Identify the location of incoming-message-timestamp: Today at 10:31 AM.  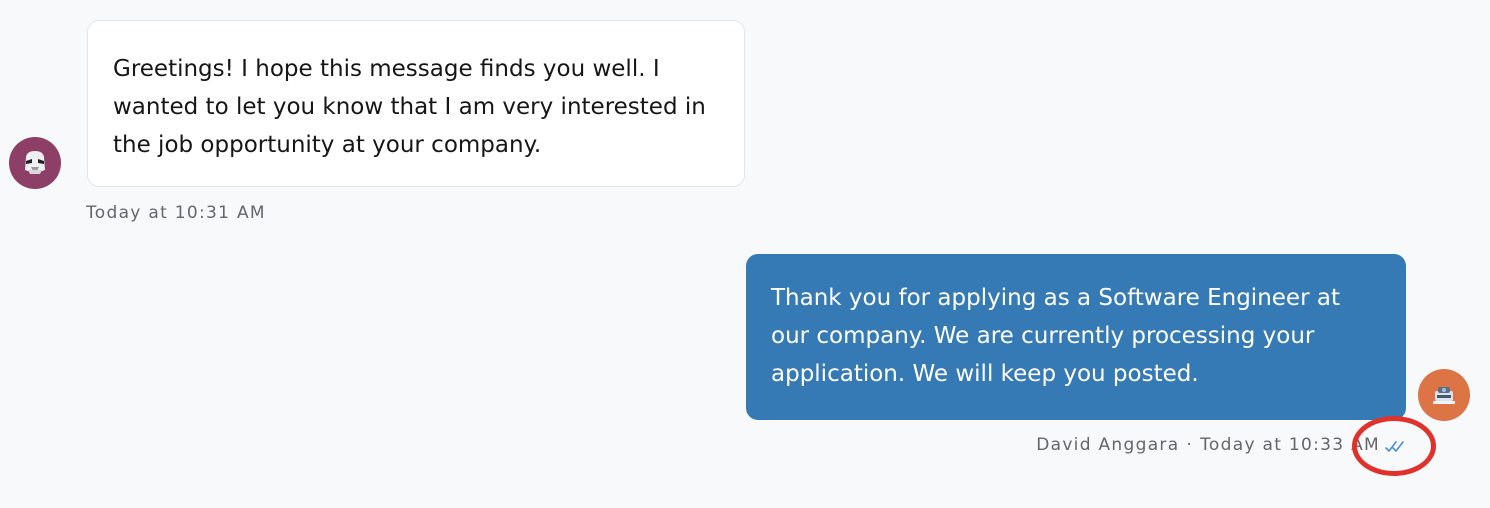
(176, 213).